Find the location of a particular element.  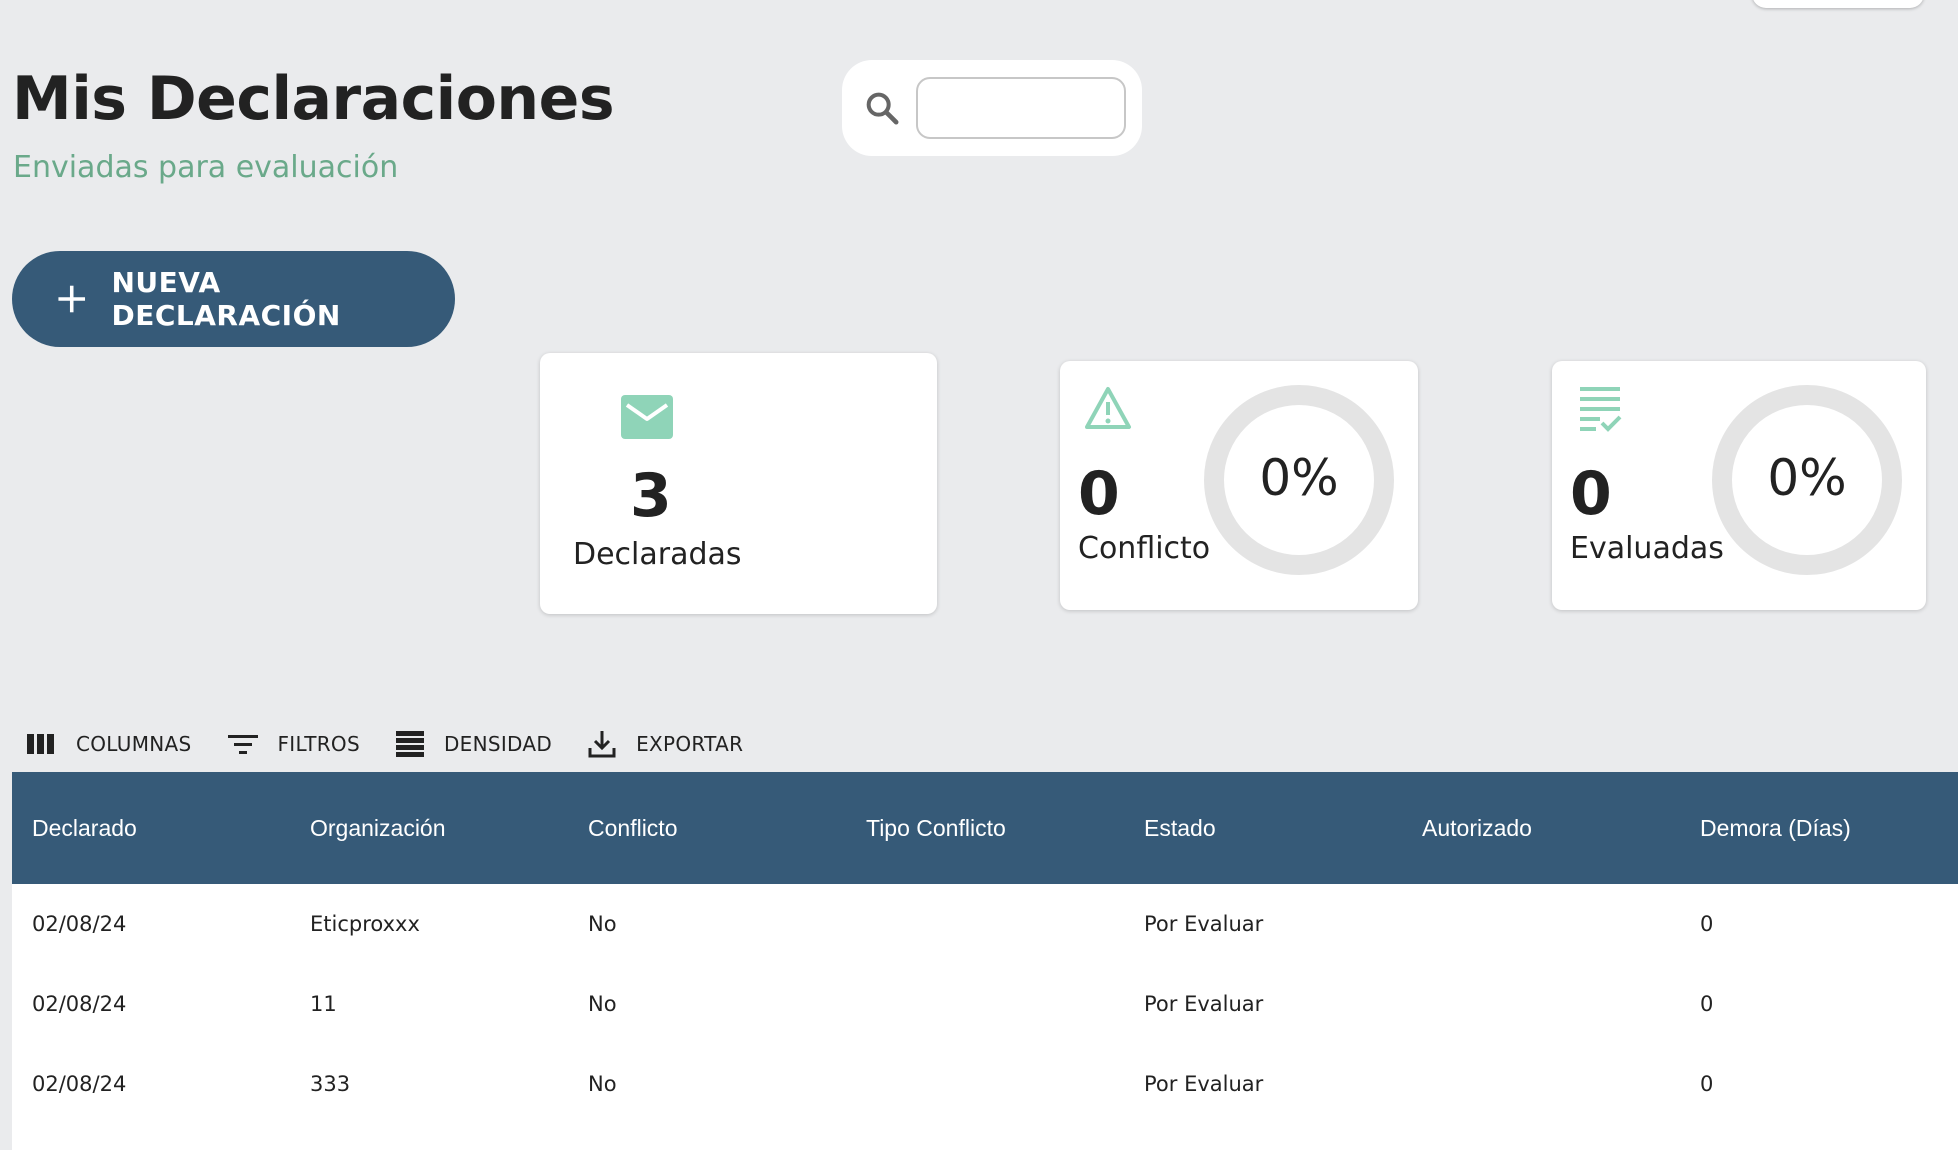

density-icon is located at coordinates (409, 744).